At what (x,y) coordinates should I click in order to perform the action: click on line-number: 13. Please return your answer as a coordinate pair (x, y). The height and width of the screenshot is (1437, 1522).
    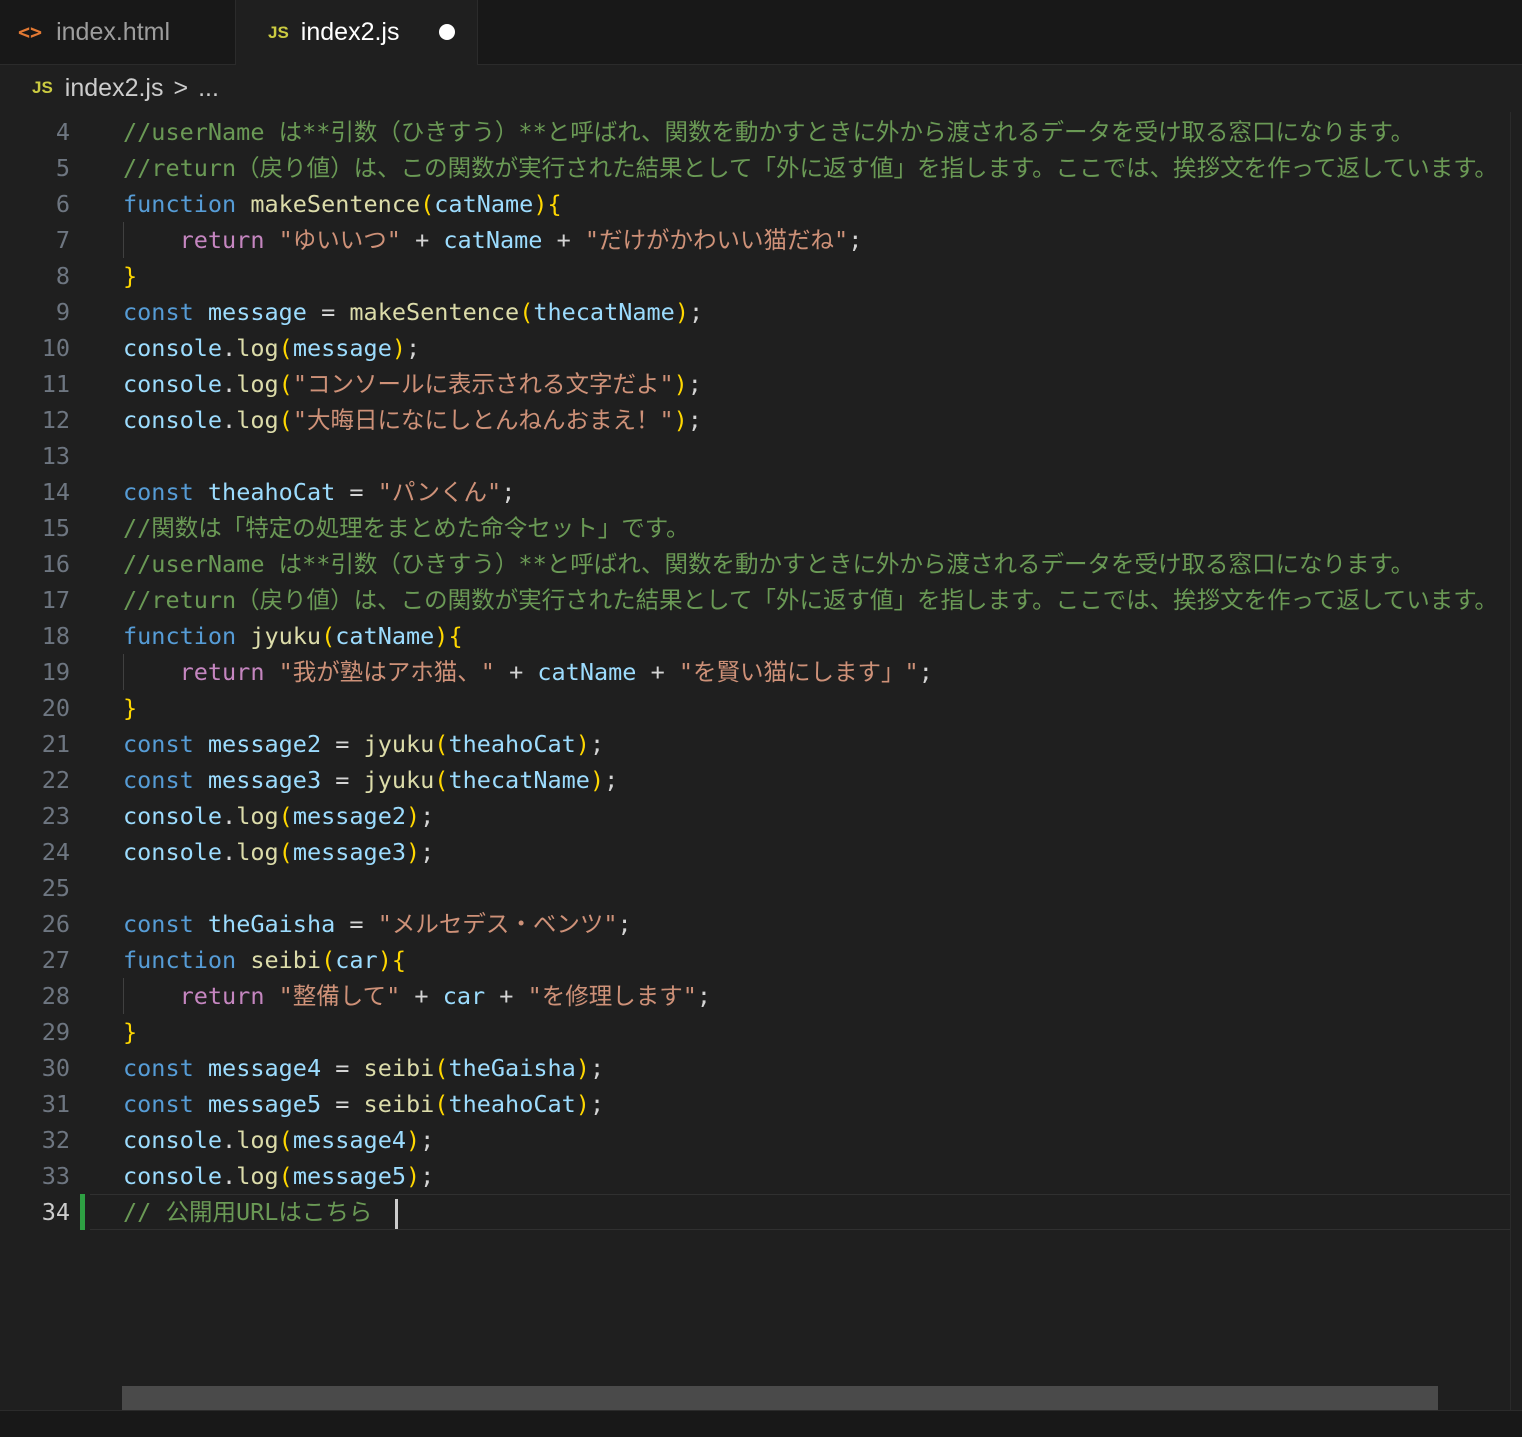
    Looking at the image, I should click on (55, 456).